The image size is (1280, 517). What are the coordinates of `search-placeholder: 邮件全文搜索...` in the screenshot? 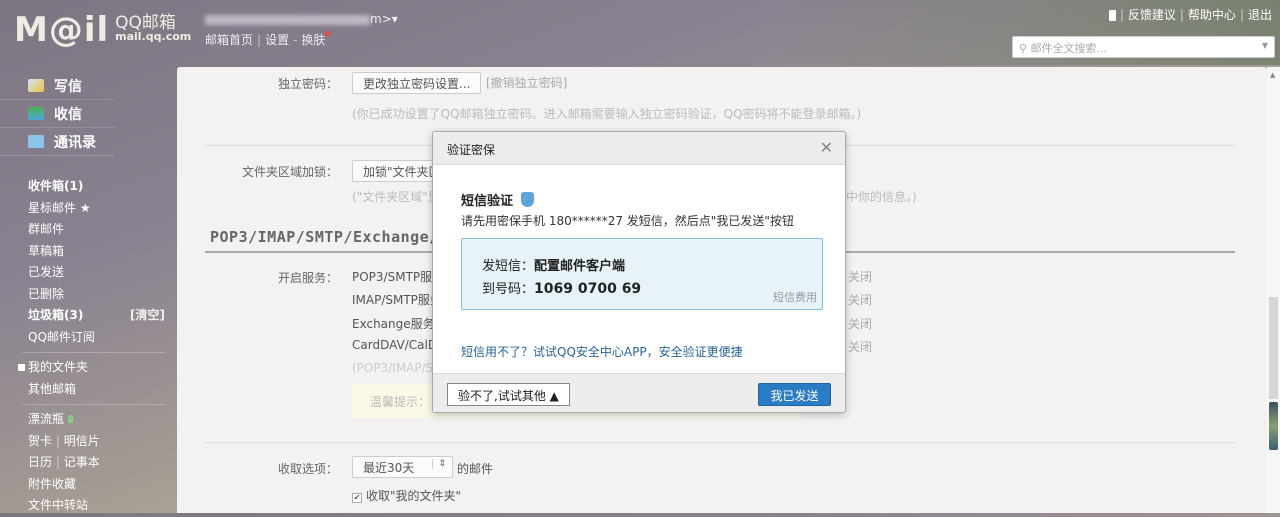 It's located at (1069, 48).